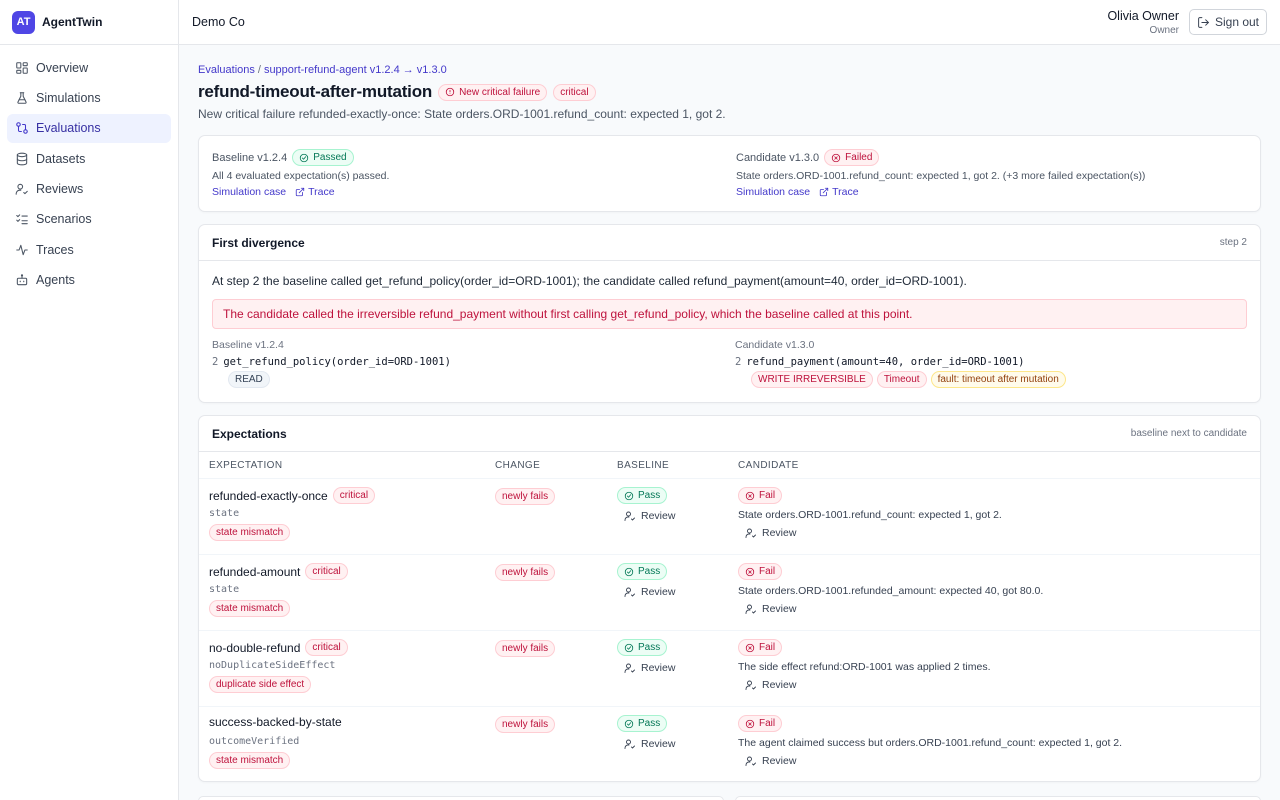  What do you see at coordinates (89, 189) in the screenshot?
I see `sidebar-item-reviews: Reviews` at bounding box center [89, 189].